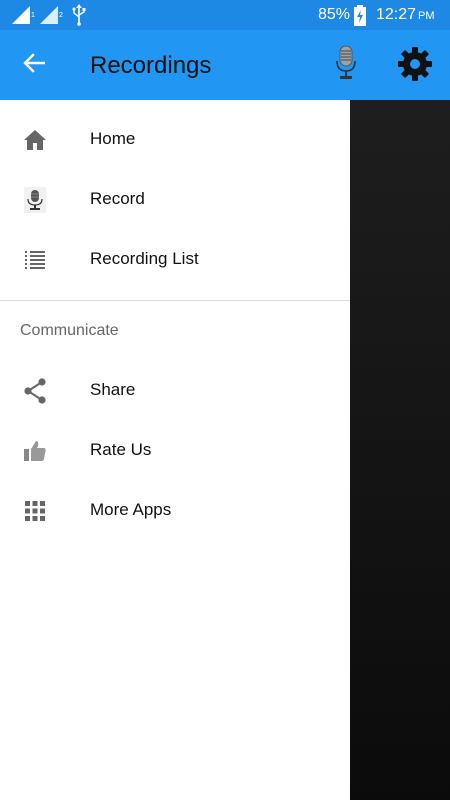  What do you see at coordinates (426, 16) in the screenshot?
I see `clock-ampm: PM` at bounding box center [426, 16].